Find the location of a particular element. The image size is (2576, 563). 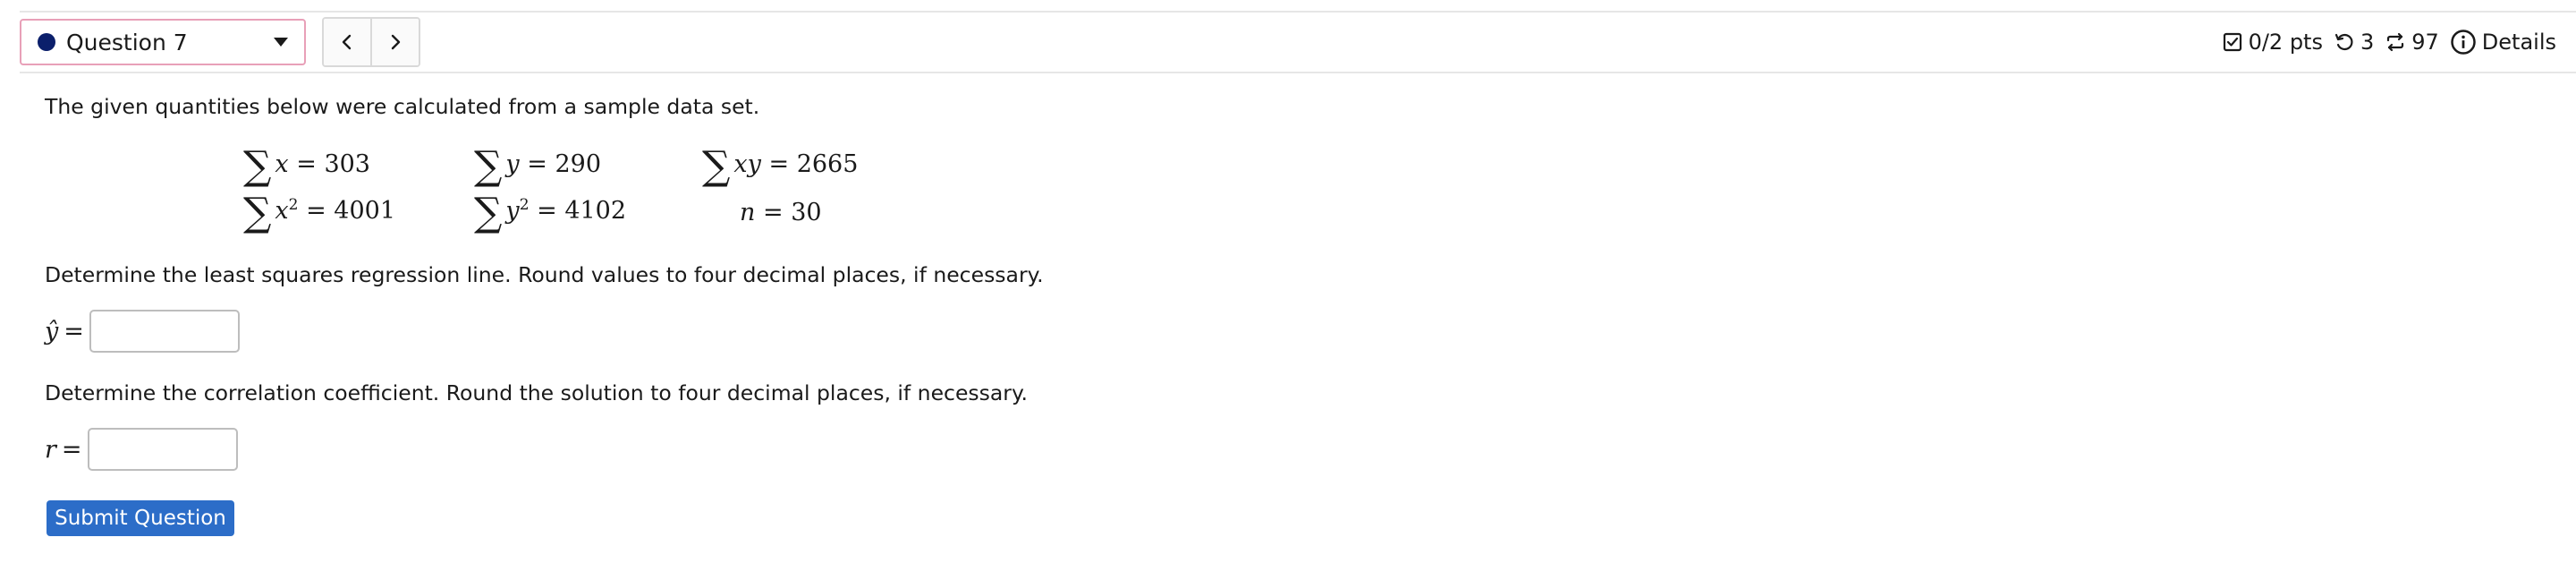

sum-y: ∑ y = 290 is located at coordinates (538, 166).